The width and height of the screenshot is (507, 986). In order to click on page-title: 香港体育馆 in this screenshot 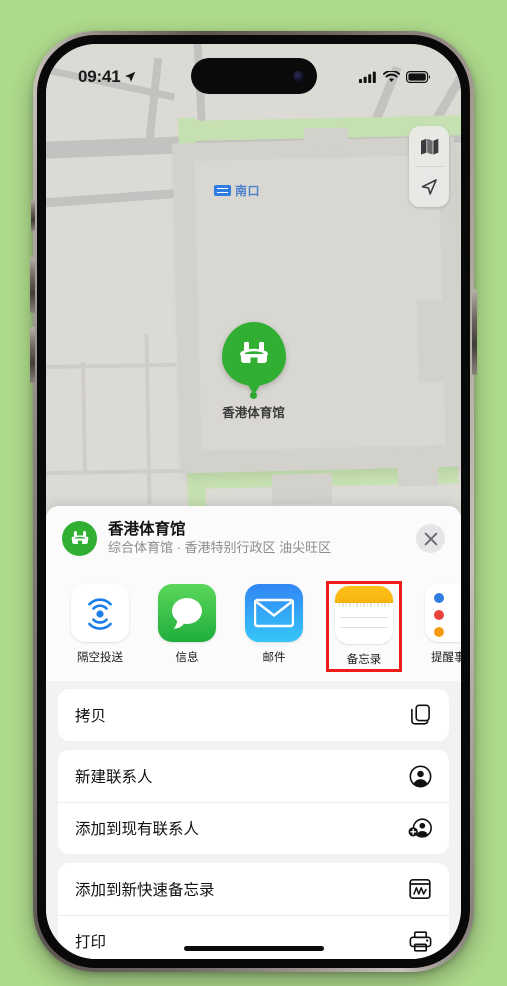, I will do `click(147, 529)`.